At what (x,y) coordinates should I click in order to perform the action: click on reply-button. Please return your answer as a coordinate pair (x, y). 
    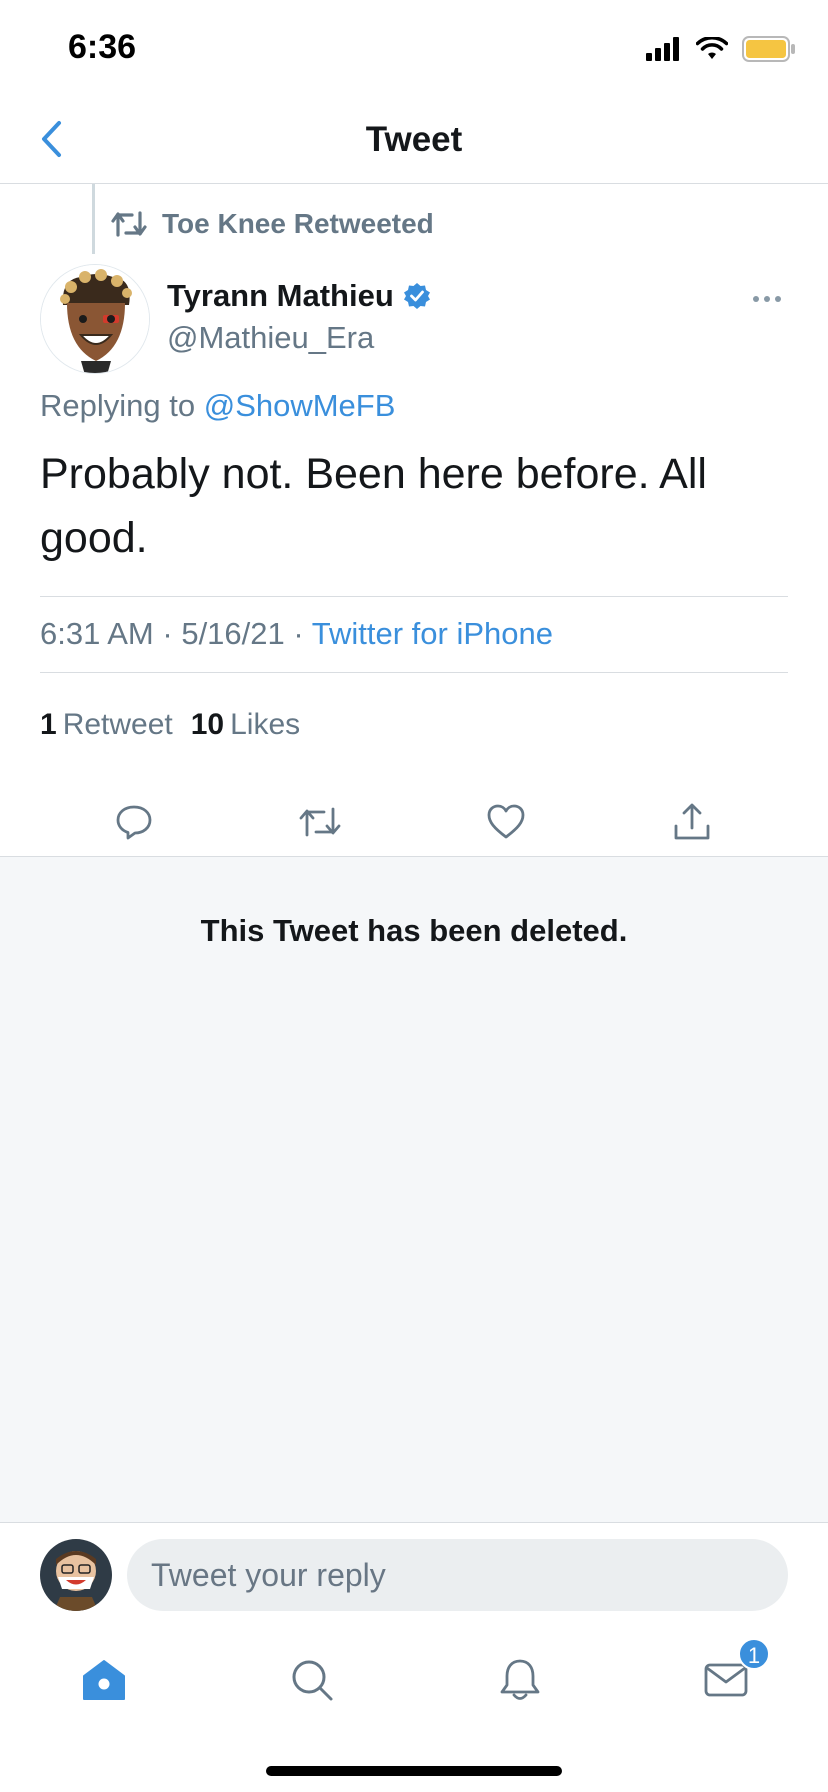
    Looking at the image, I should click on (134, 822).